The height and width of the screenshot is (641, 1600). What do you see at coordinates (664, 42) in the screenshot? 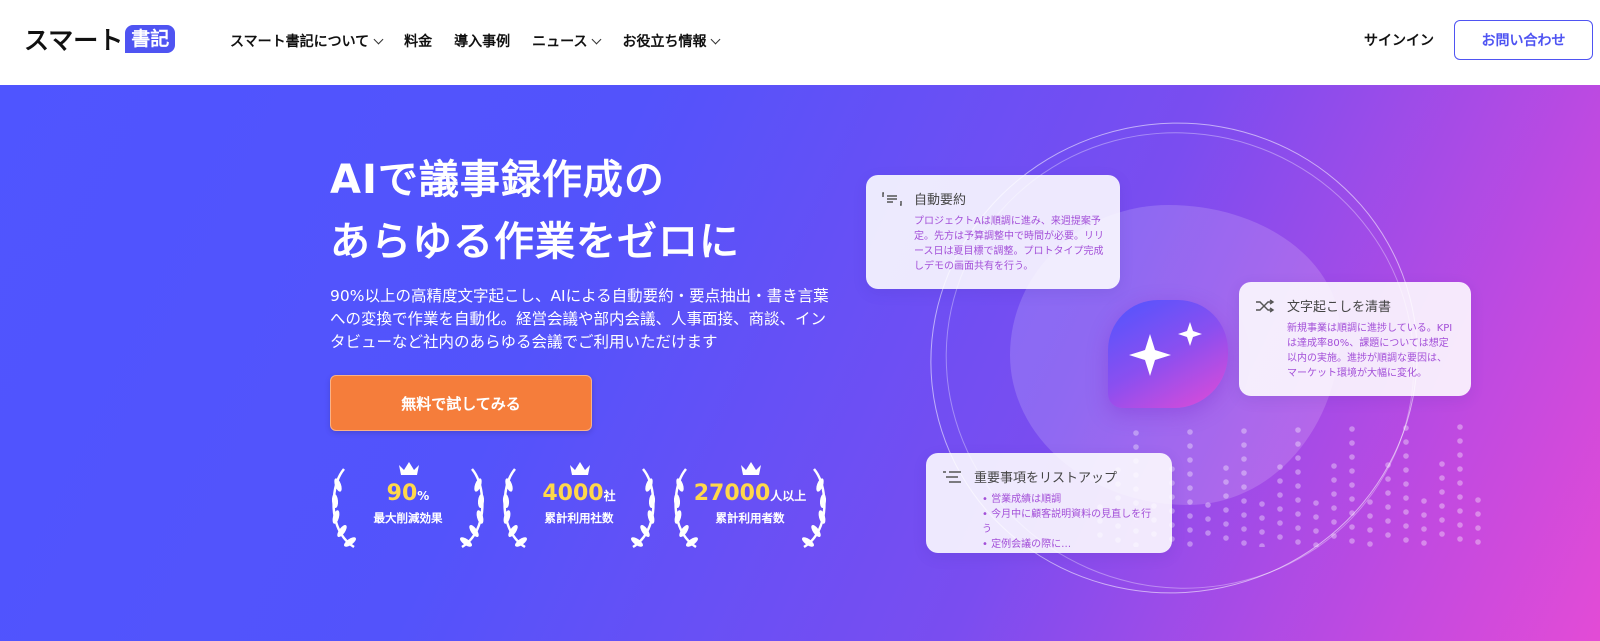
I see `nav-item-label: お役立ち情報` at bounding box center [664, 42].